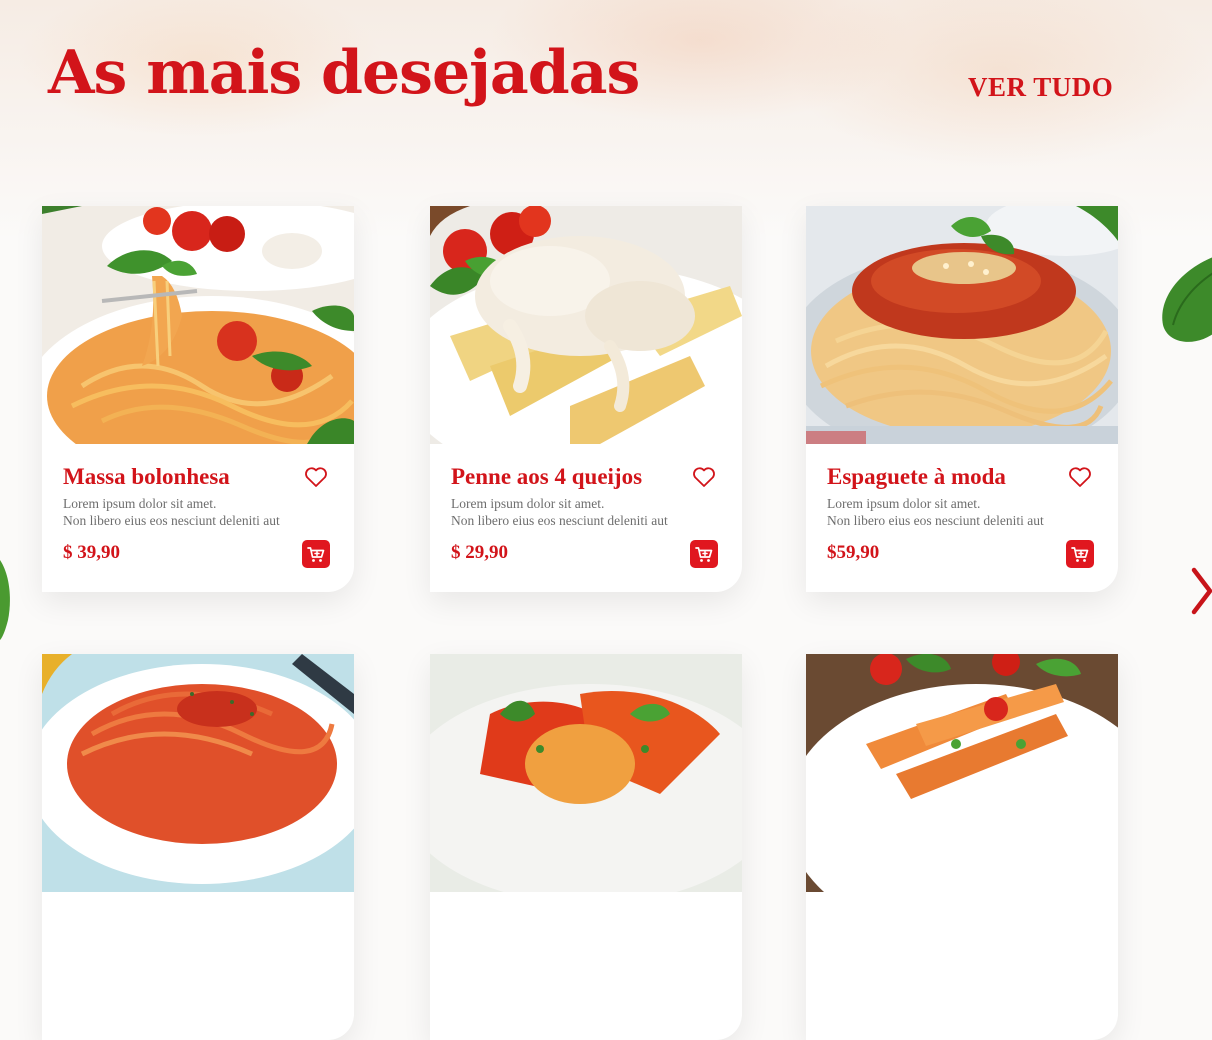  I want to click on product-photo-massa-bolonhesa, so click(198, 325).